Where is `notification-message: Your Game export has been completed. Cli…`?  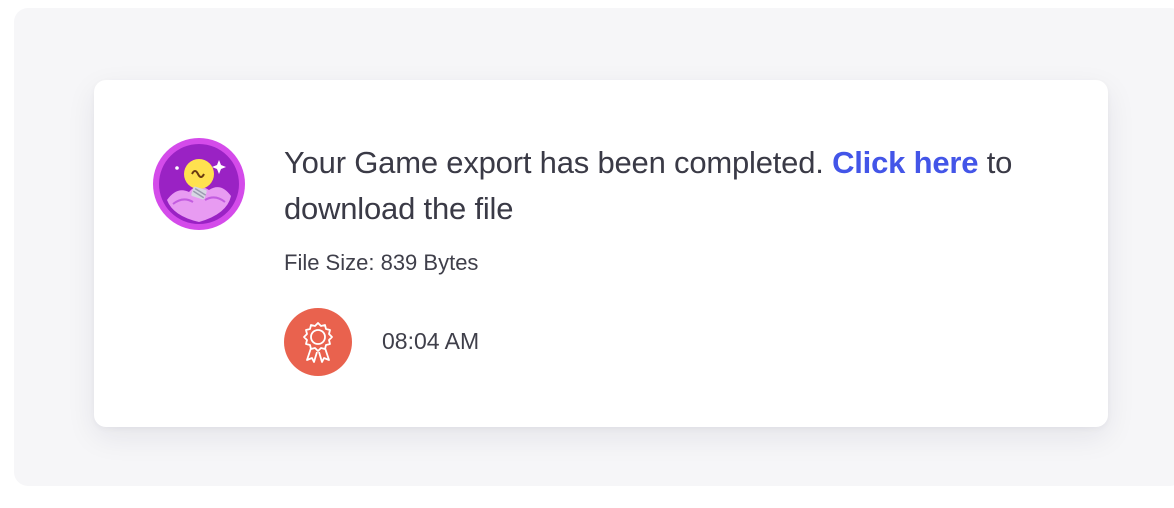 notification-message: Your Game export has been completed. Cli… is located at coordinates (679, 186).